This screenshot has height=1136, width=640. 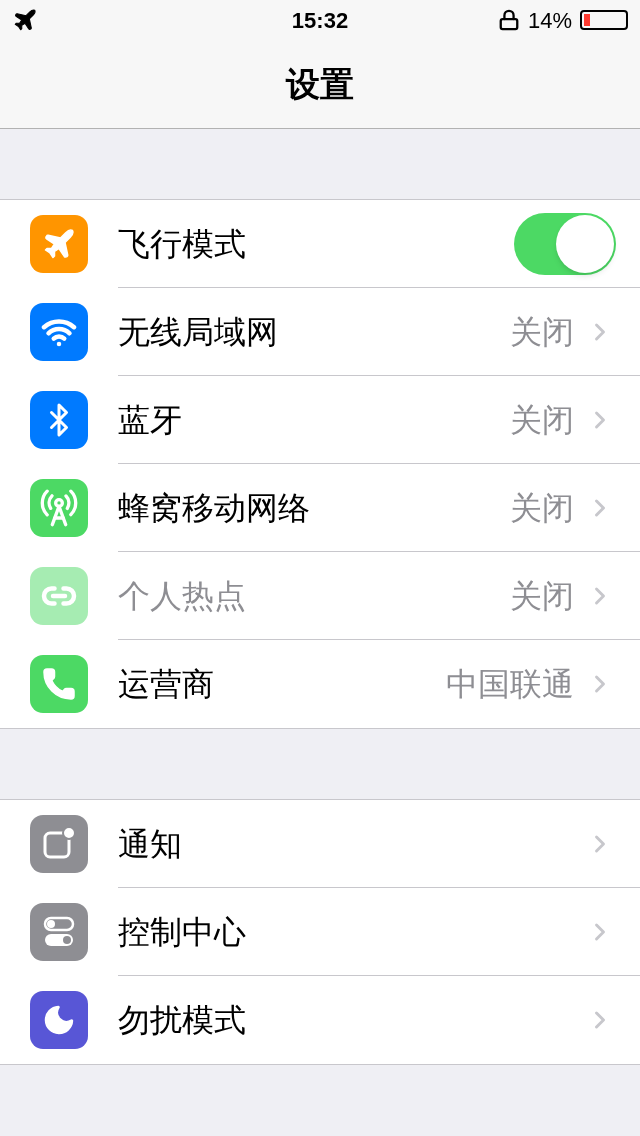 I want to click on status-time: 15:32, so click(x=320, y=20).